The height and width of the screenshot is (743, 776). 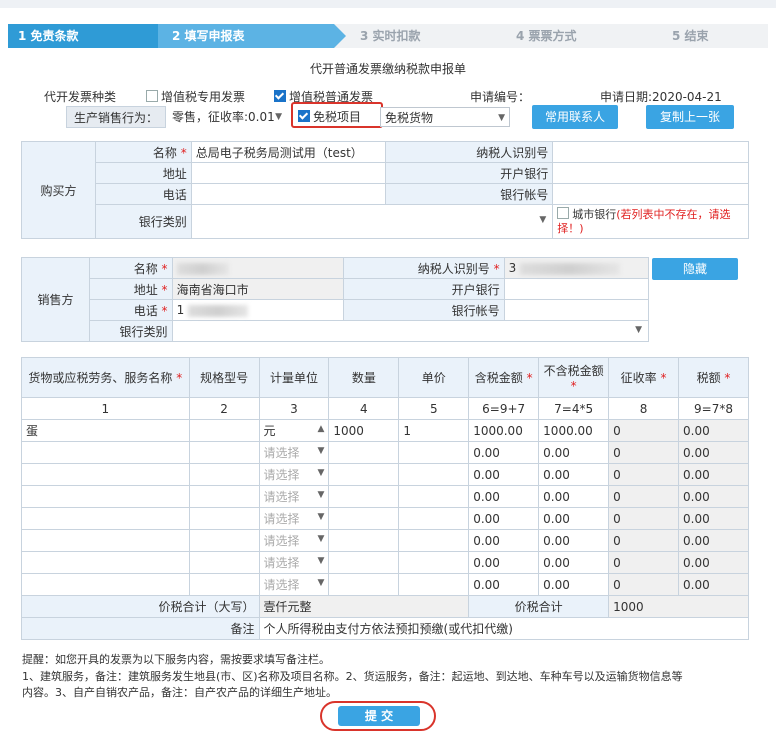 I want to click on col-header-name: 货物或应税劳务、服务名称 *, so click(x=105, y=377).